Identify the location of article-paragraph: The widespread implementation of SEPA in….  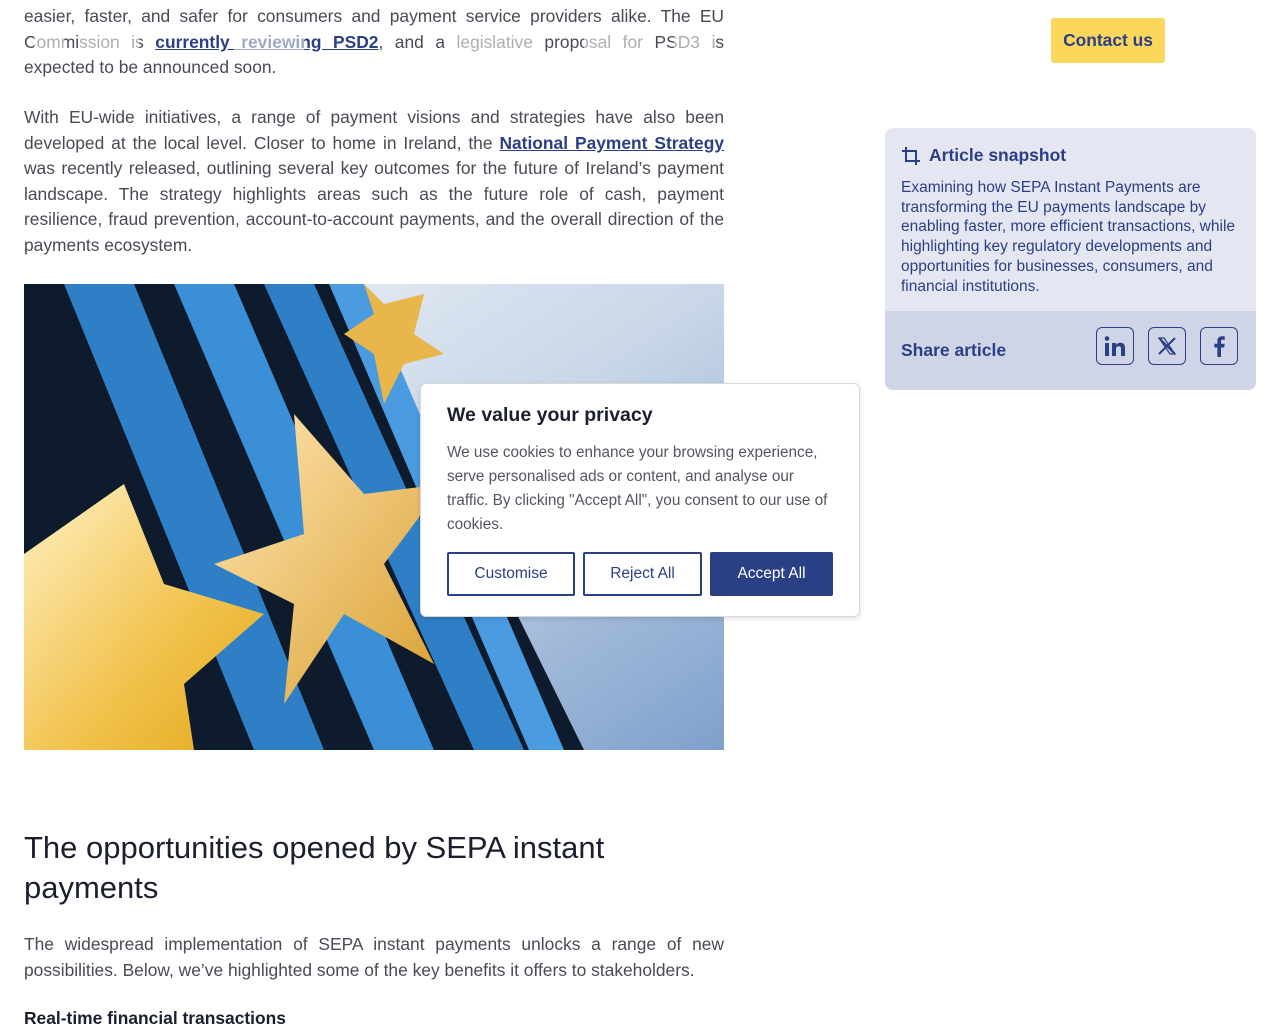
(374, 957).